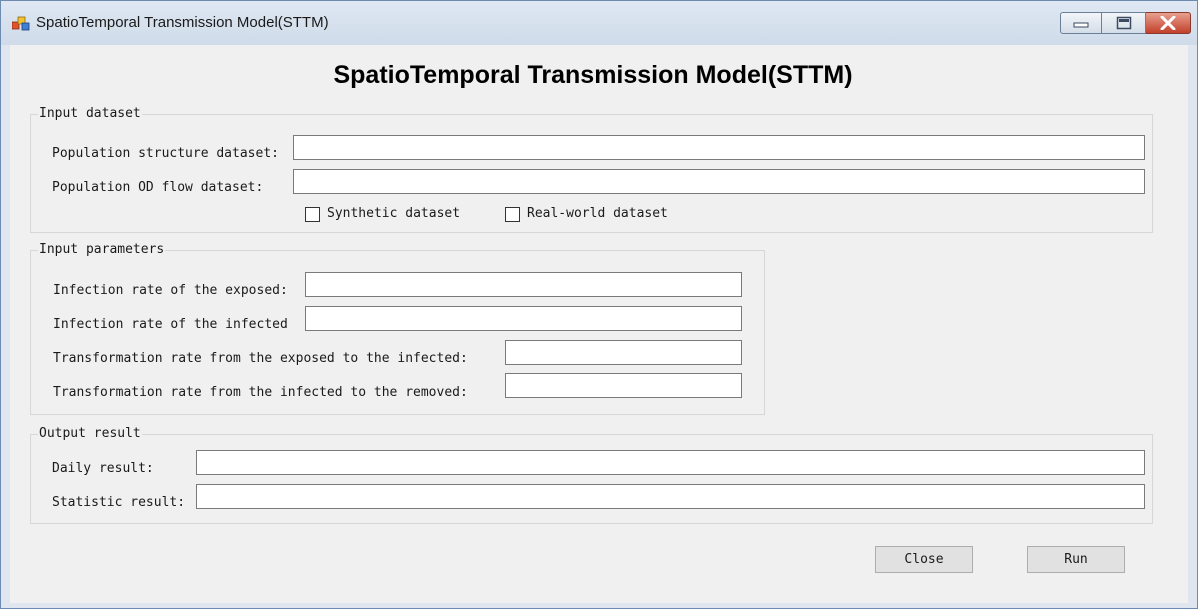  Describe the element at coordinates (597, 213) in the screenshot. I see `realworld-dataset-label: Real-world dataset` at that location.